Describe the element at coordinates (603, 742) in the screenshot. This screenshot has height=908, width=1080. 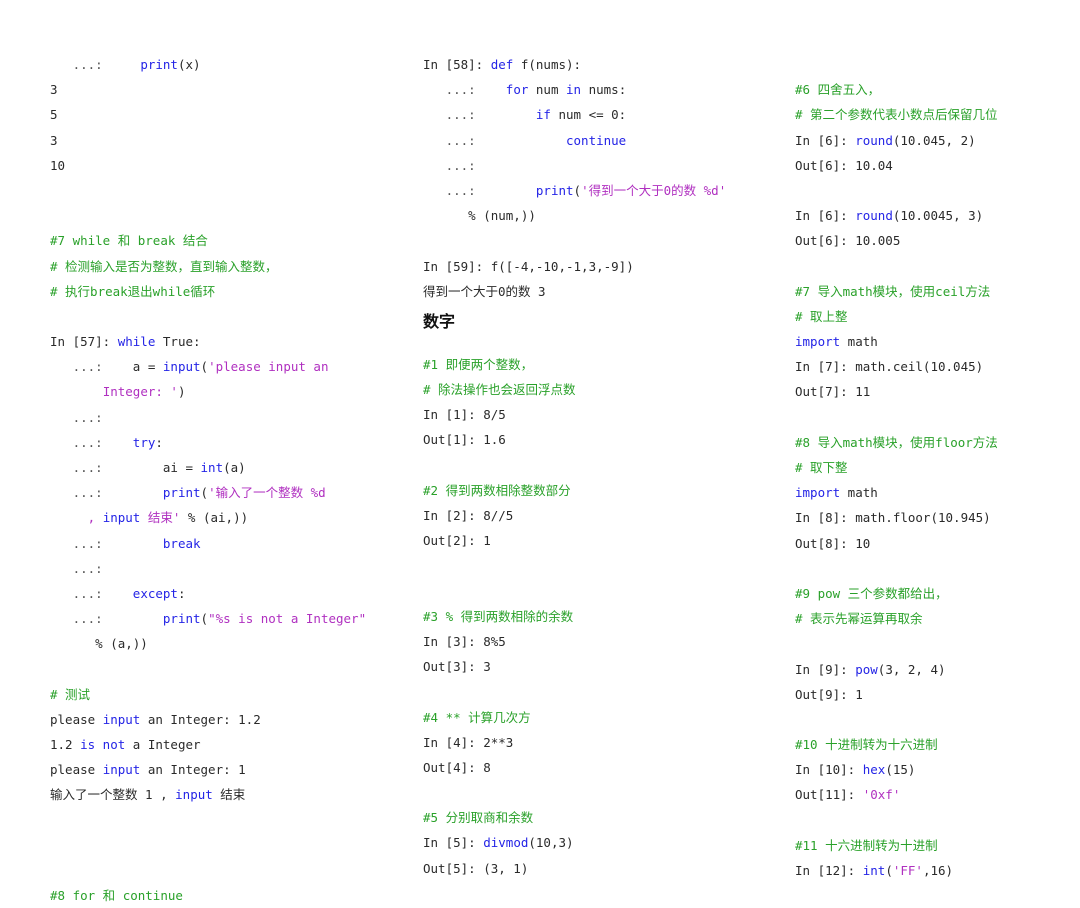
I see `code-line: In [4]: 2**3` at that location.